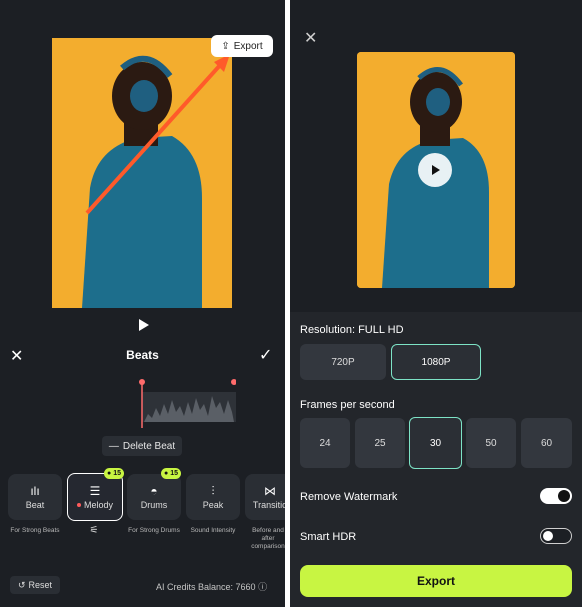 This screenshot has width=582, height=607. What do you see at coordinates (491, 443) in the screenshot?
I see `fps-50: 50` at bounding box center [491, 443].